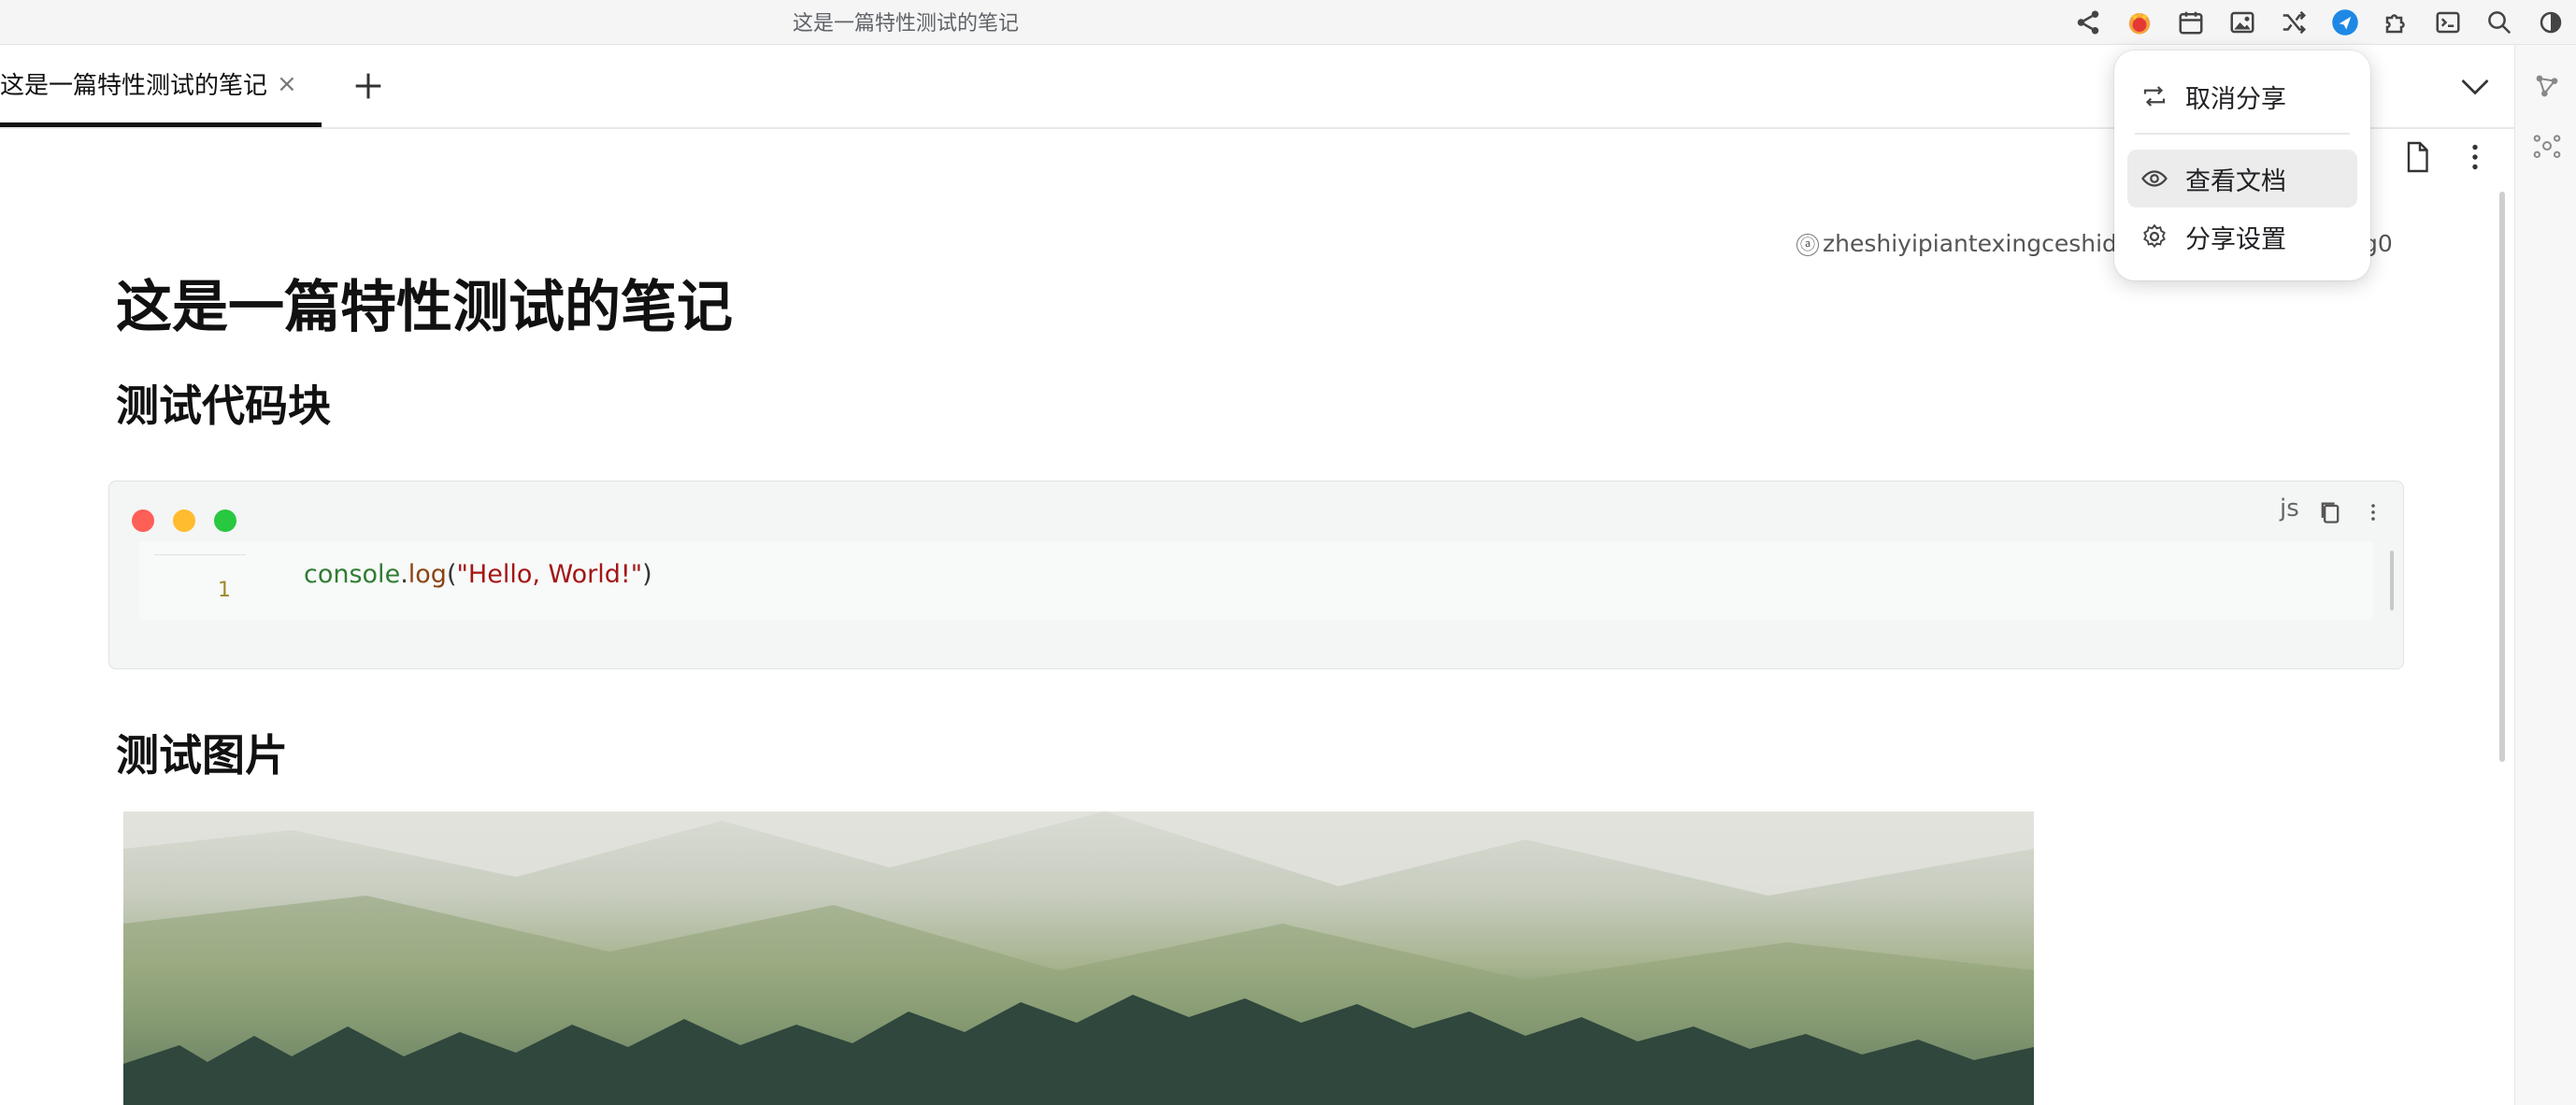  Describe the element at coordinates (424, 307) in the screenshot. I see `document-title: 这是一篇特性测试的笔记` at that location.